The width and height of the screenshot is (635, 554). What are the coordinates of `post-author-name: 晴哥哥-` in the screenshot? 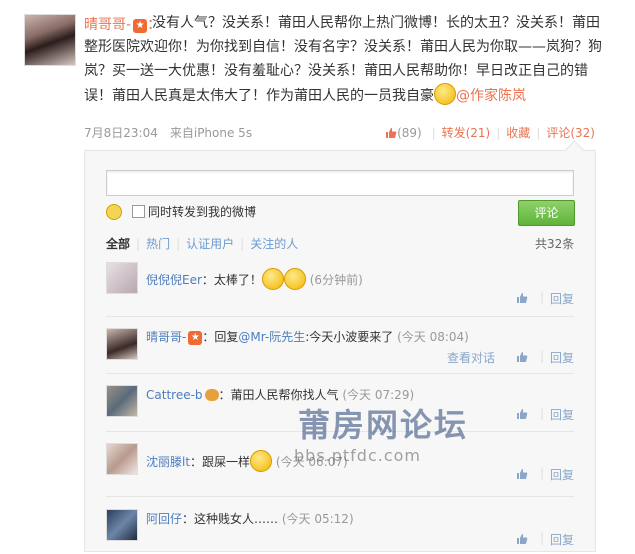 It's located at (107, 25).